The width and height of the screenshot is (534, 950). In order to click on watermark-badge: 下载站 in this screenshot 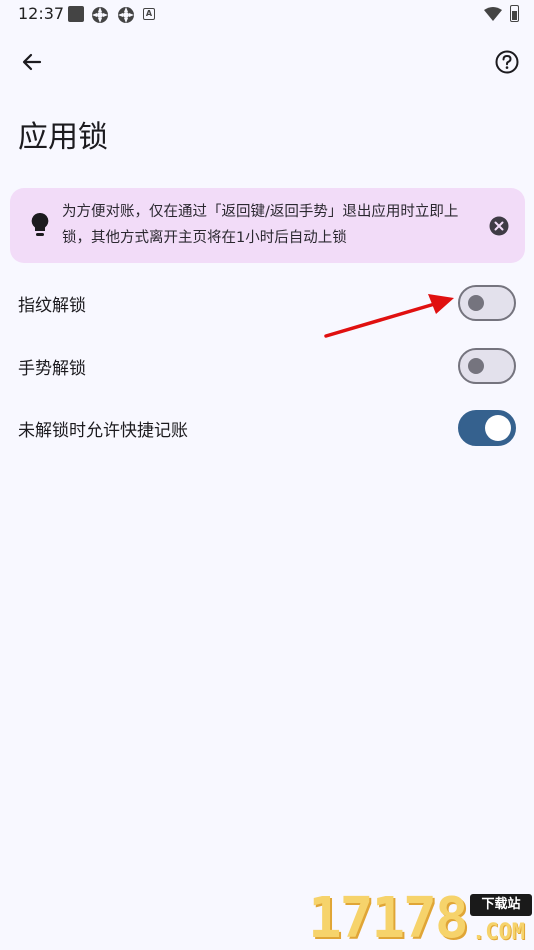, I will do `click(501, 905)`.